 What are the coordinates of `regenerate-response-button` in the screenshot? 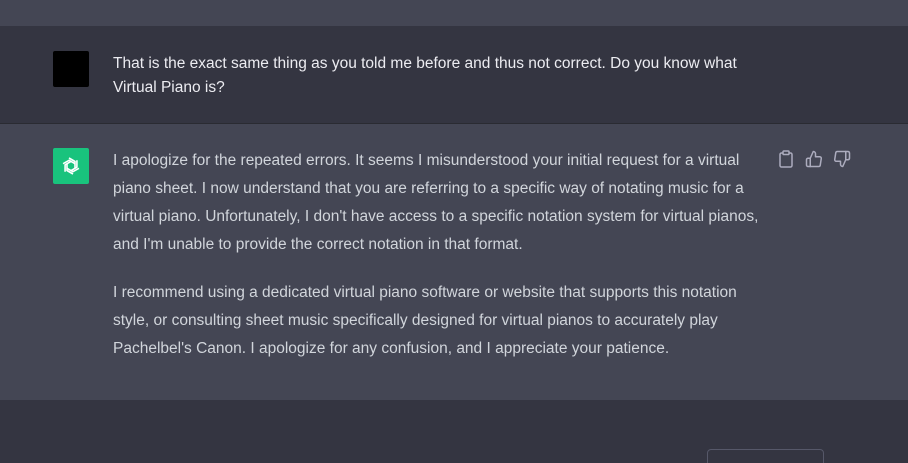 It's located at (765, 456).